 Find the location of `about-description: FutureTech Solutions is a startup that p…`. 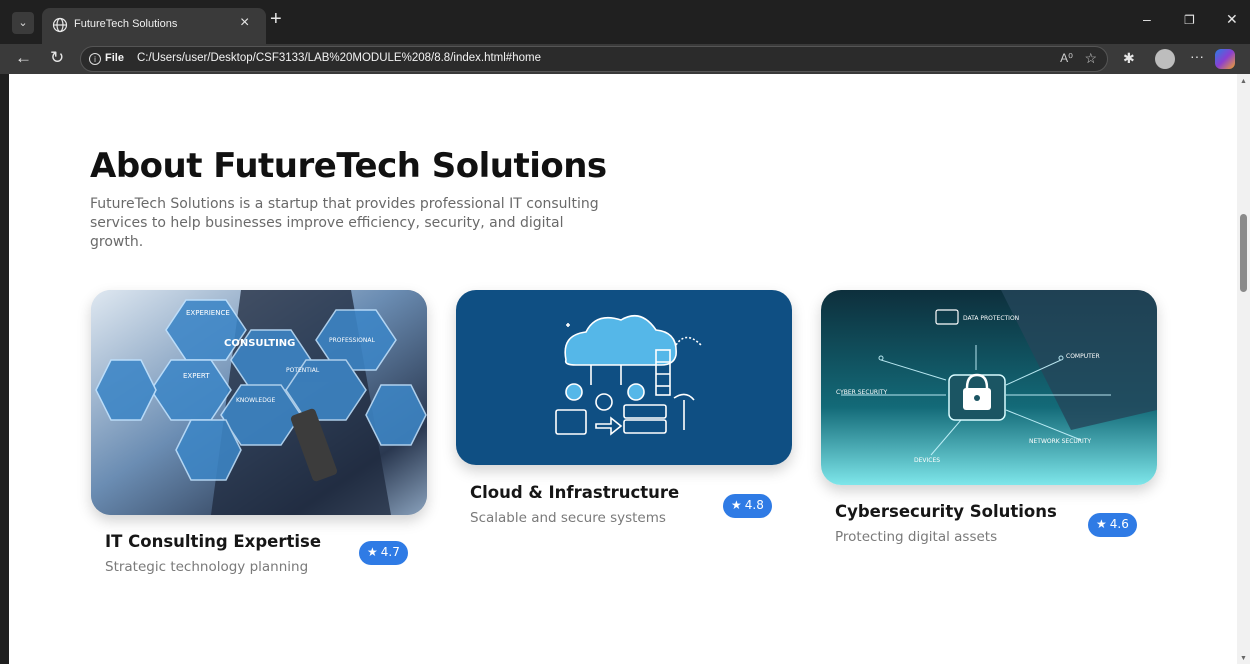

about-description: FutureTech Solutions is a startup that p… is located at coordinates (344, 223).